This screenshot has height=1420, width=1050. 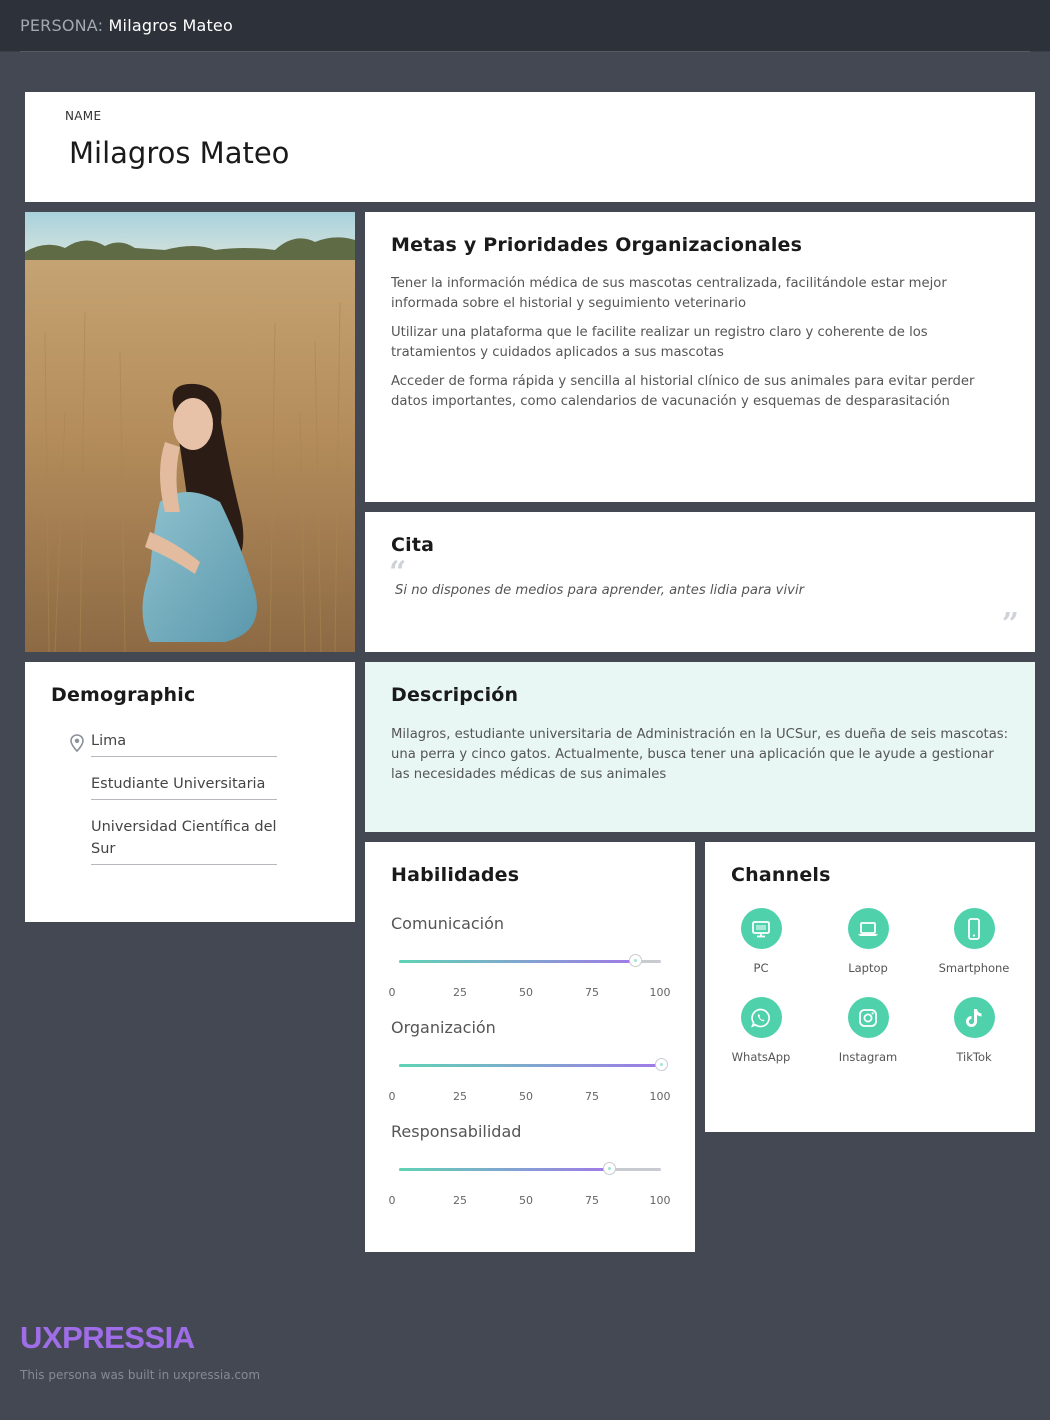 What do you see at coordinates (868, 1017) in the screenshot?
I see `instagram-icon` at bounding box center [868, 1017].